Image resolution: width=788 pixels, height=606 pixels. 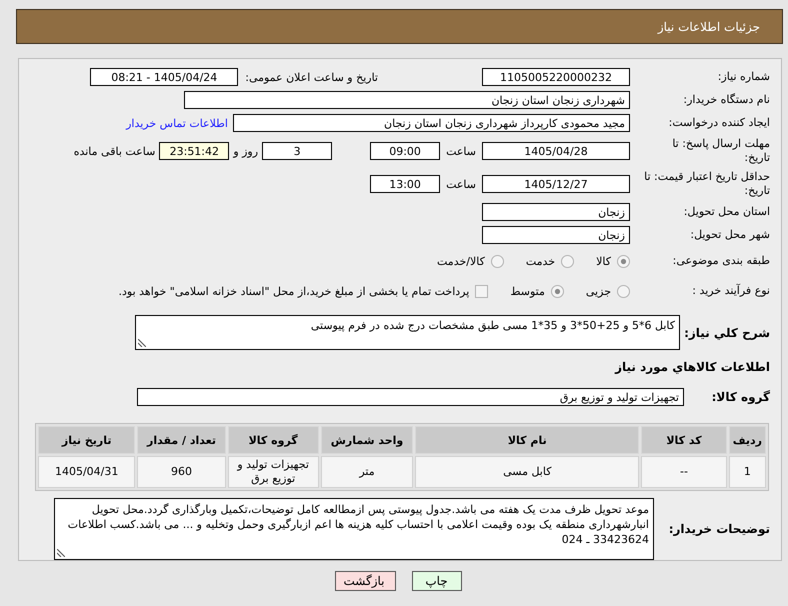 What do you see at coordinates (437, 581) in the screenshot?
I see `print-button: چاپ` at bounding box center [437, 581].